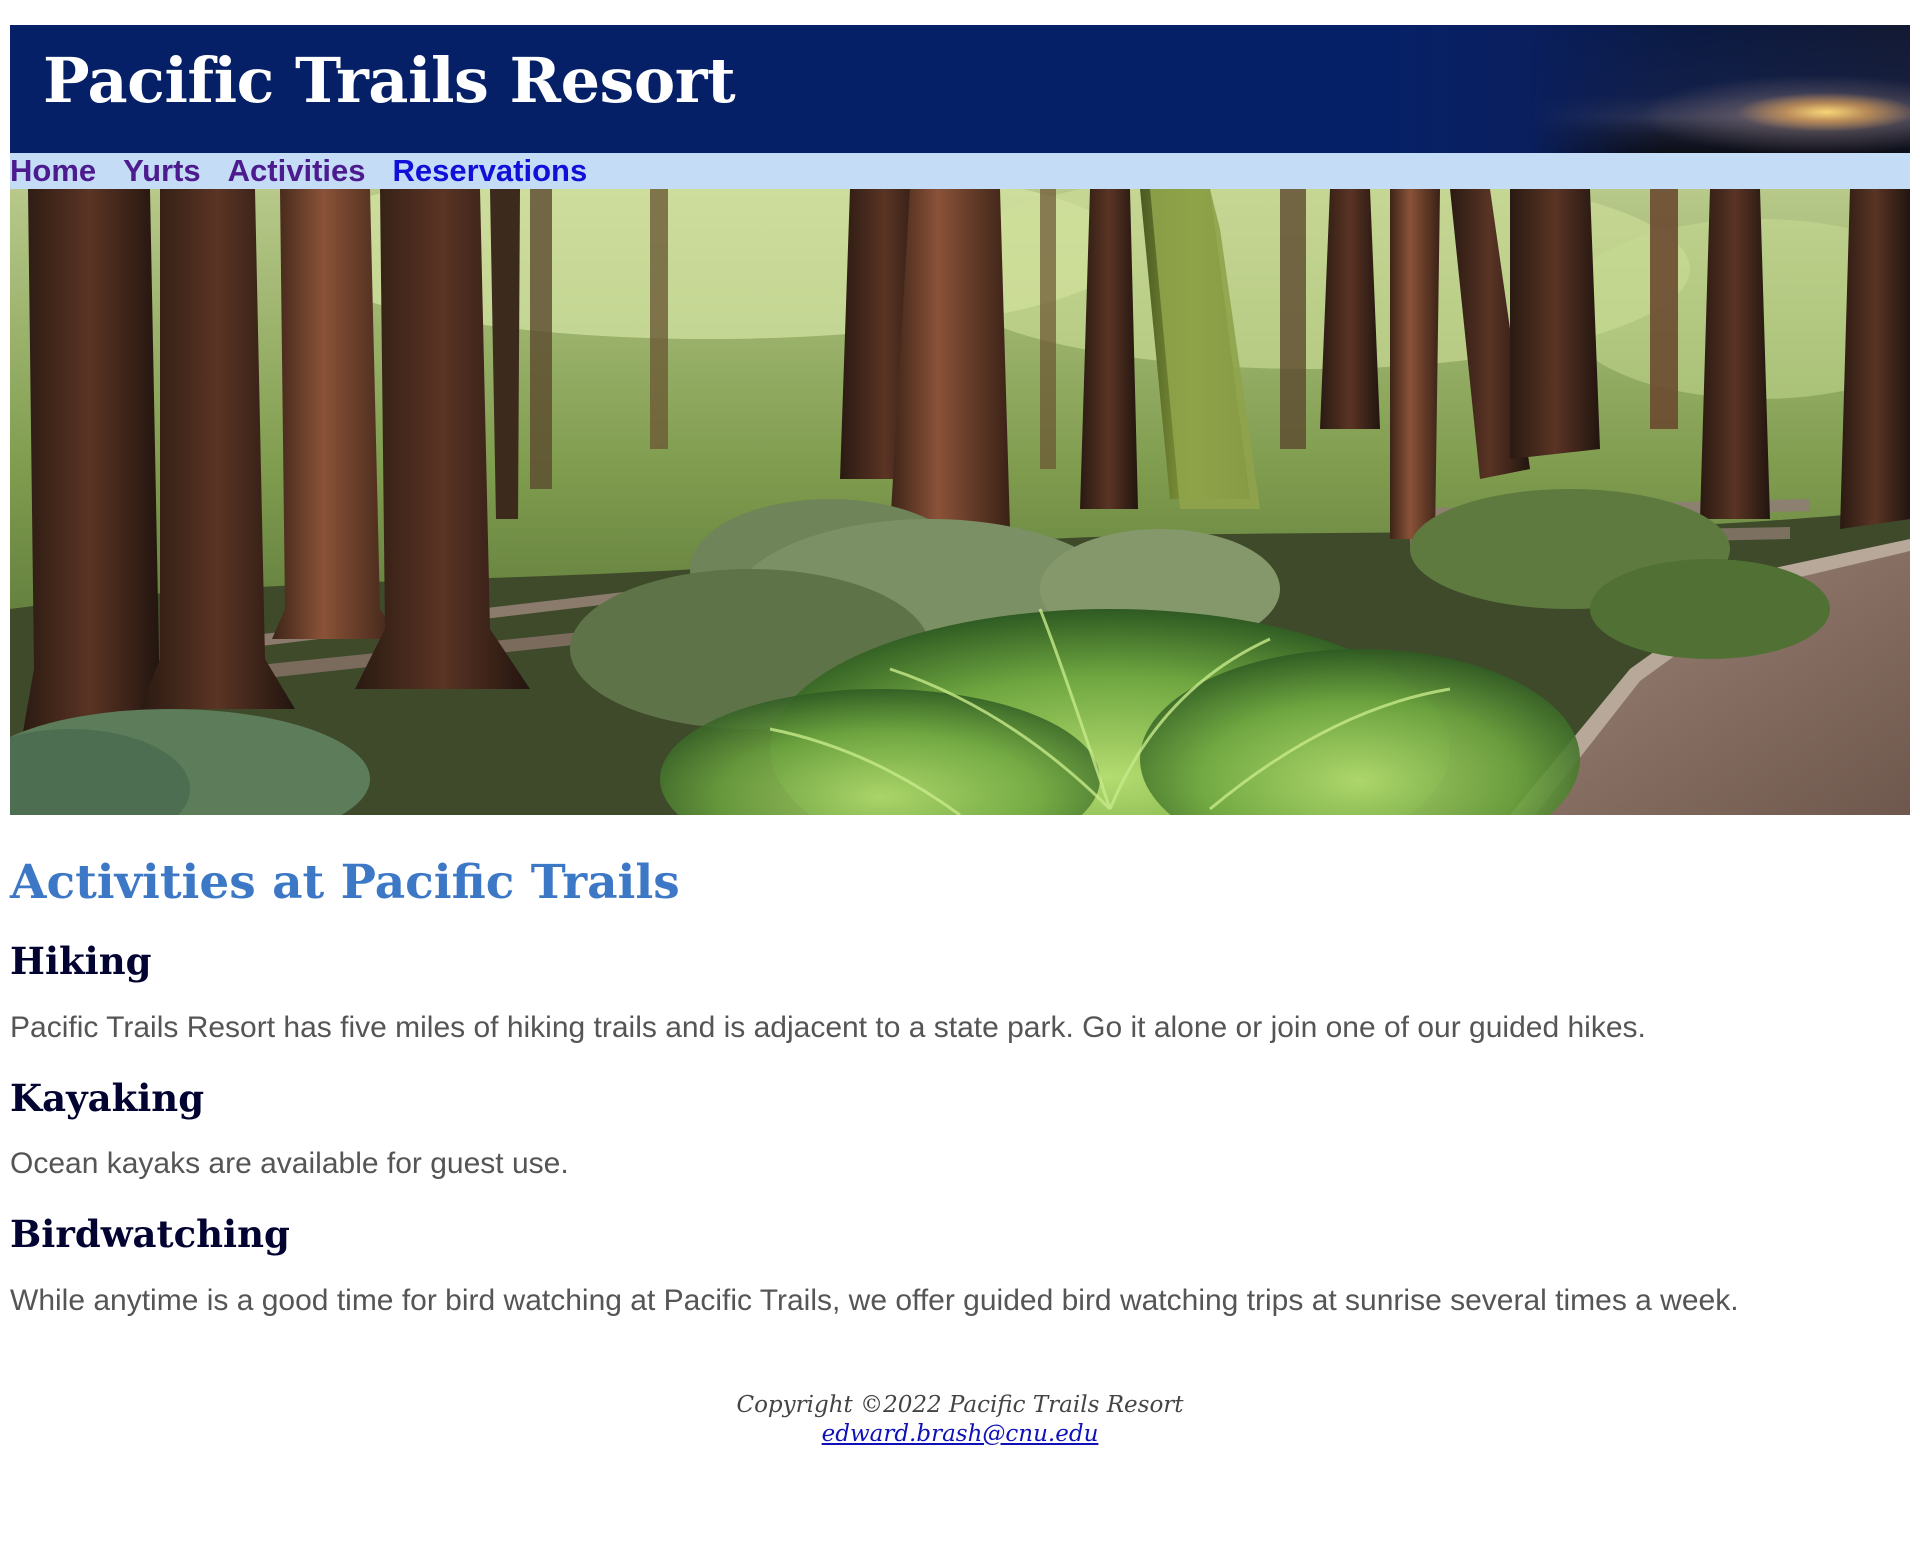 The width and height of the screenshot is (1920, 1554). What do you see at coordinates (960, 1404) in the screenshot?
I see `copyright-text: Copyright ©2022 Pacific Trails Resort` at bounding box center [960, 1404].